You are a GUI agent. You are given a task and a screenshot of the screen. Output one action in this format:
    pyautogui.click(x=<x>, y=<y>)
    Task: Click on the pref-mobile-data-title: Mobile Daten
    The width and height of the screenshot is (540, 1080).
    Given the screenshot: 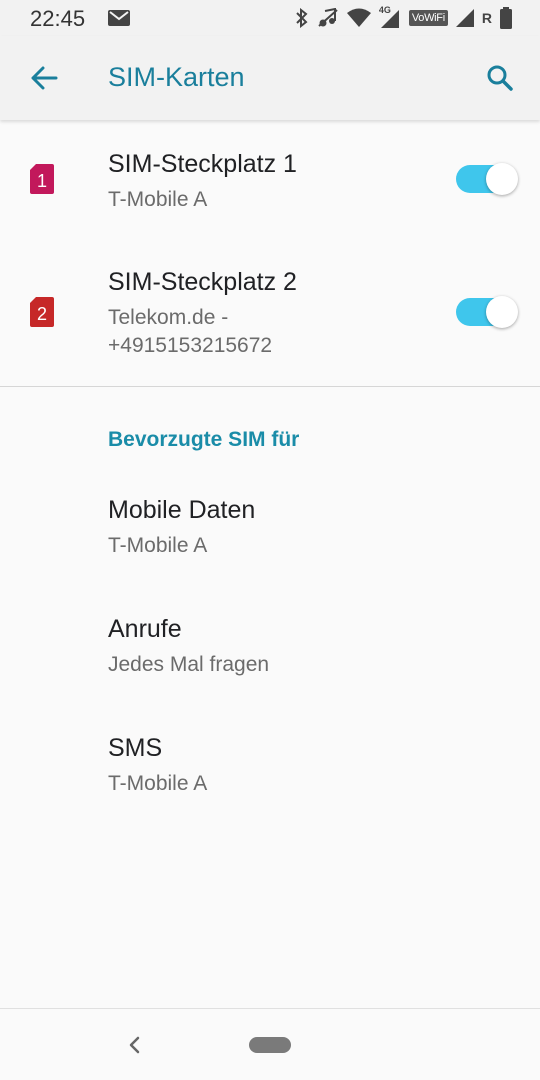 What is the action you would take?
    pyautogui.click(x=182, y=510)
    